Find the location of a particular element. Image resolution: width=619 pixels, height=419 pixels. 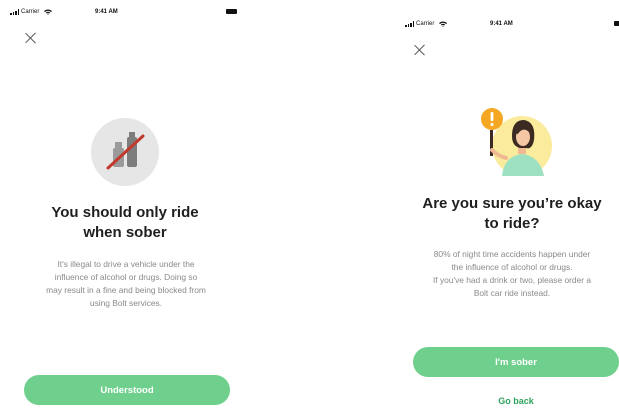

page-title: You should only ride when sober is located at coordinates (125, 222).